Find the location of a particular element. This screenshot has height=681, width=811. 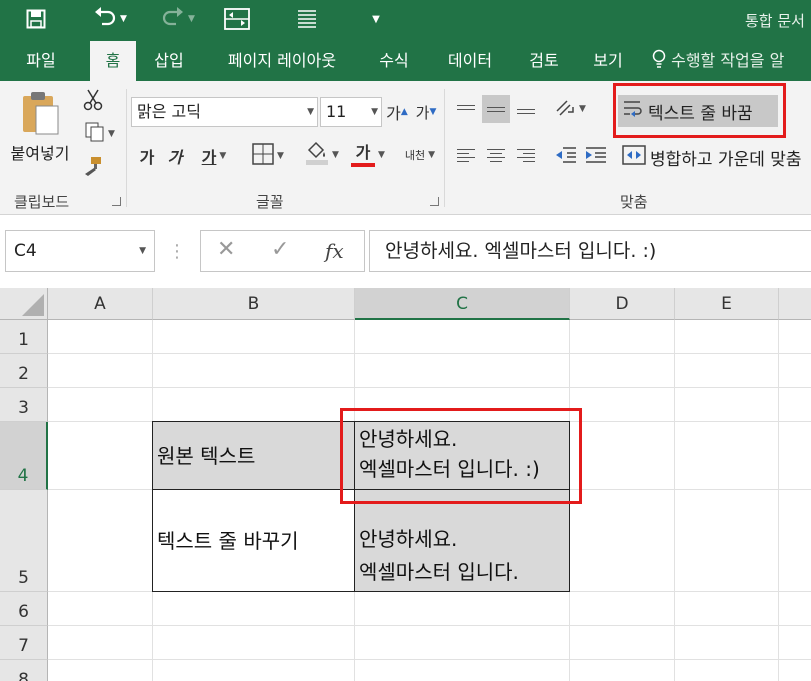

caret-up-icon: ▲ is located at coordinates (404, 112).